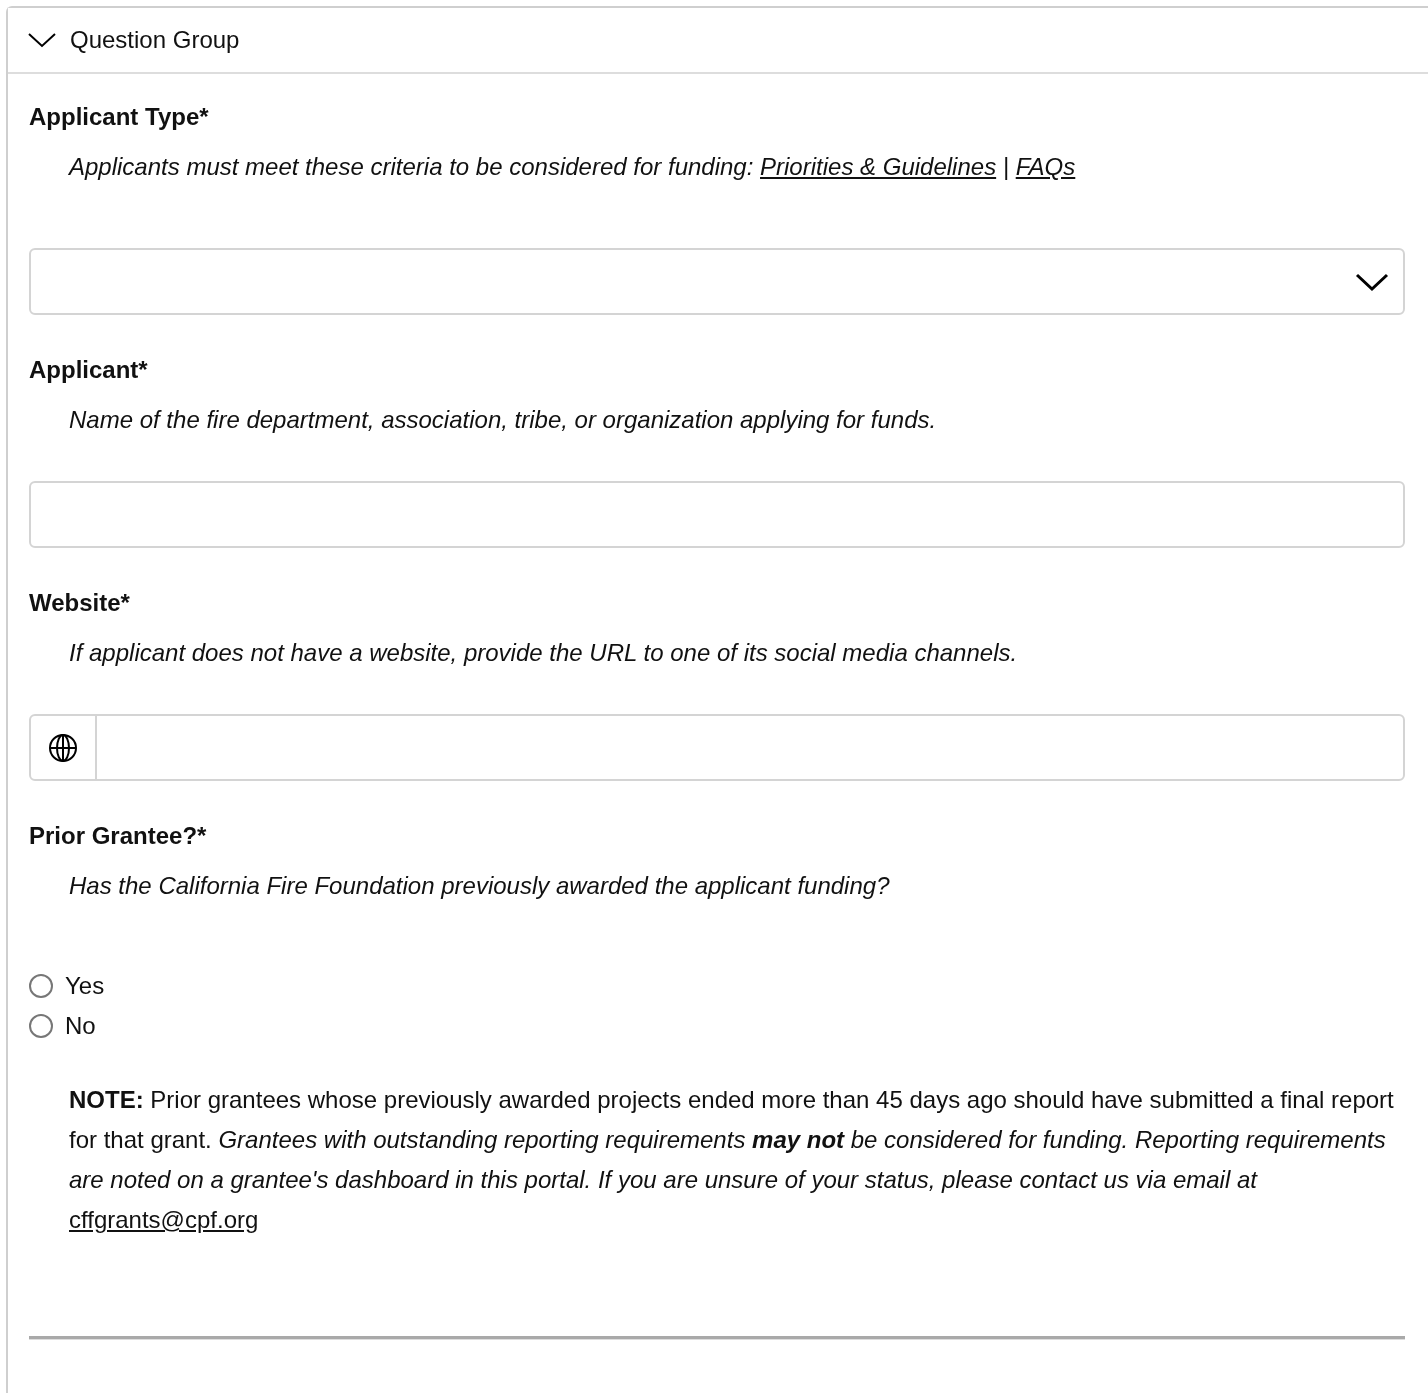 This screenshot has width=1428, height=1393. Describe the element at coordinates (80, 1026) in the screenshot. I see `option-label: No` at that location.